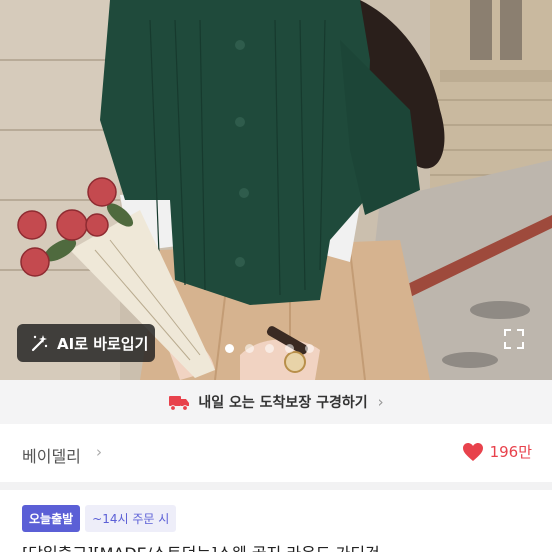 This screenshot has width=552, height=552. What do you see at coordinates (276, 453) in the screenshot?
I see `shop-row: 베이델리 › 196만` at bounding box center [276, 453].